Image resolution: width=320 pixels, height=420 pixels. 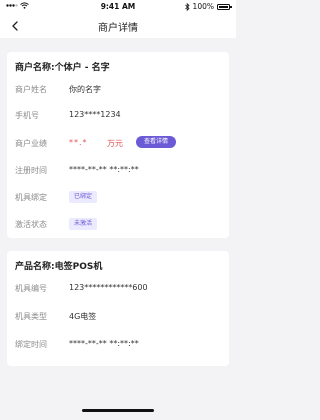 What do you see at coordinates (31, 89) in the screenshot?
I see `merchant-owner-label: 商户姓名` at bounding box center [31, 89].